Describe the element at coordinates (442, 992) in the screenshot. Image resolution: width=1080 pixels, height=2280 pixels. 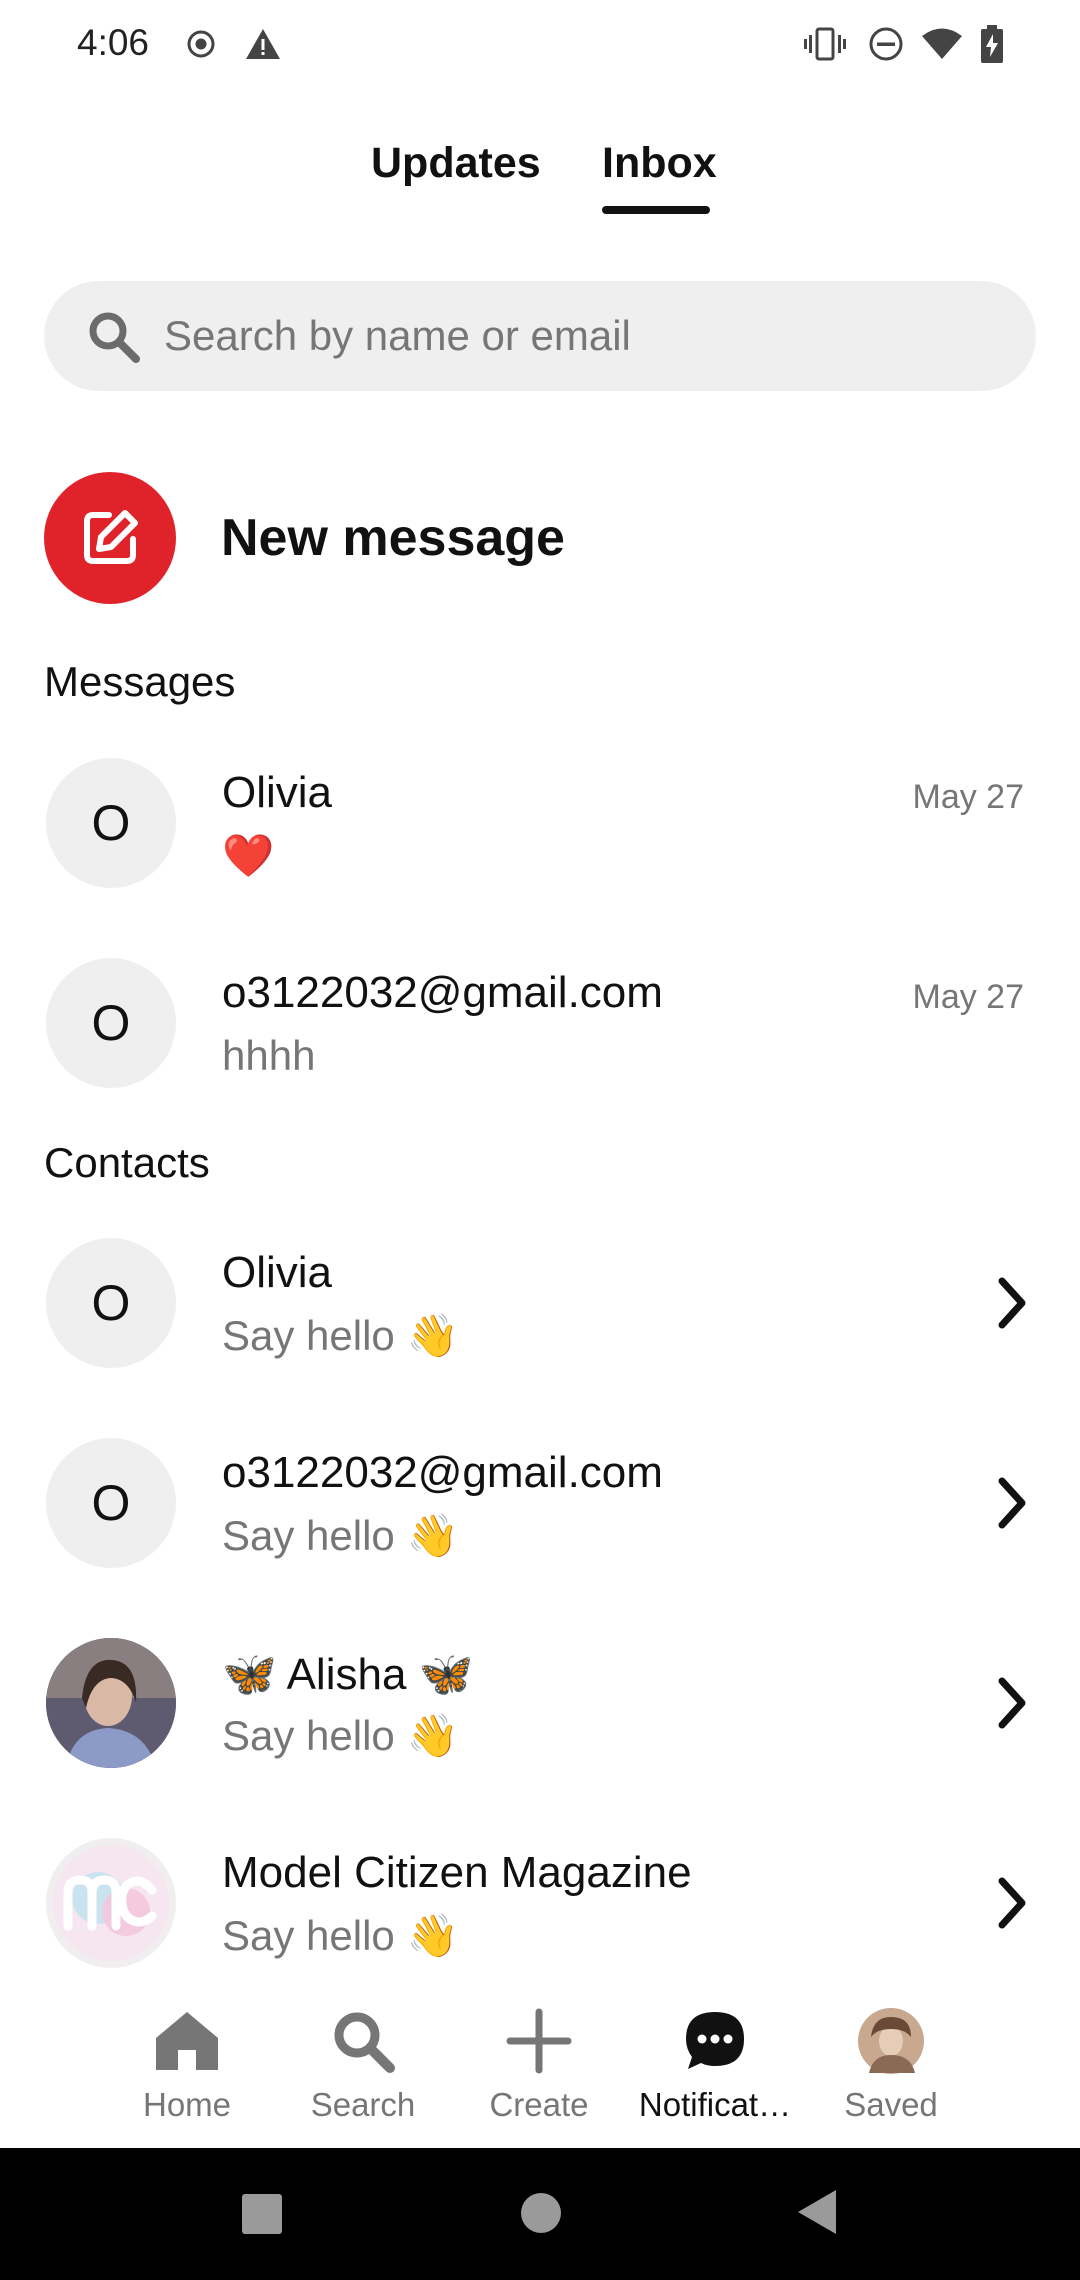
I see `conversation-name: o3122032@gmail.com` at that location.